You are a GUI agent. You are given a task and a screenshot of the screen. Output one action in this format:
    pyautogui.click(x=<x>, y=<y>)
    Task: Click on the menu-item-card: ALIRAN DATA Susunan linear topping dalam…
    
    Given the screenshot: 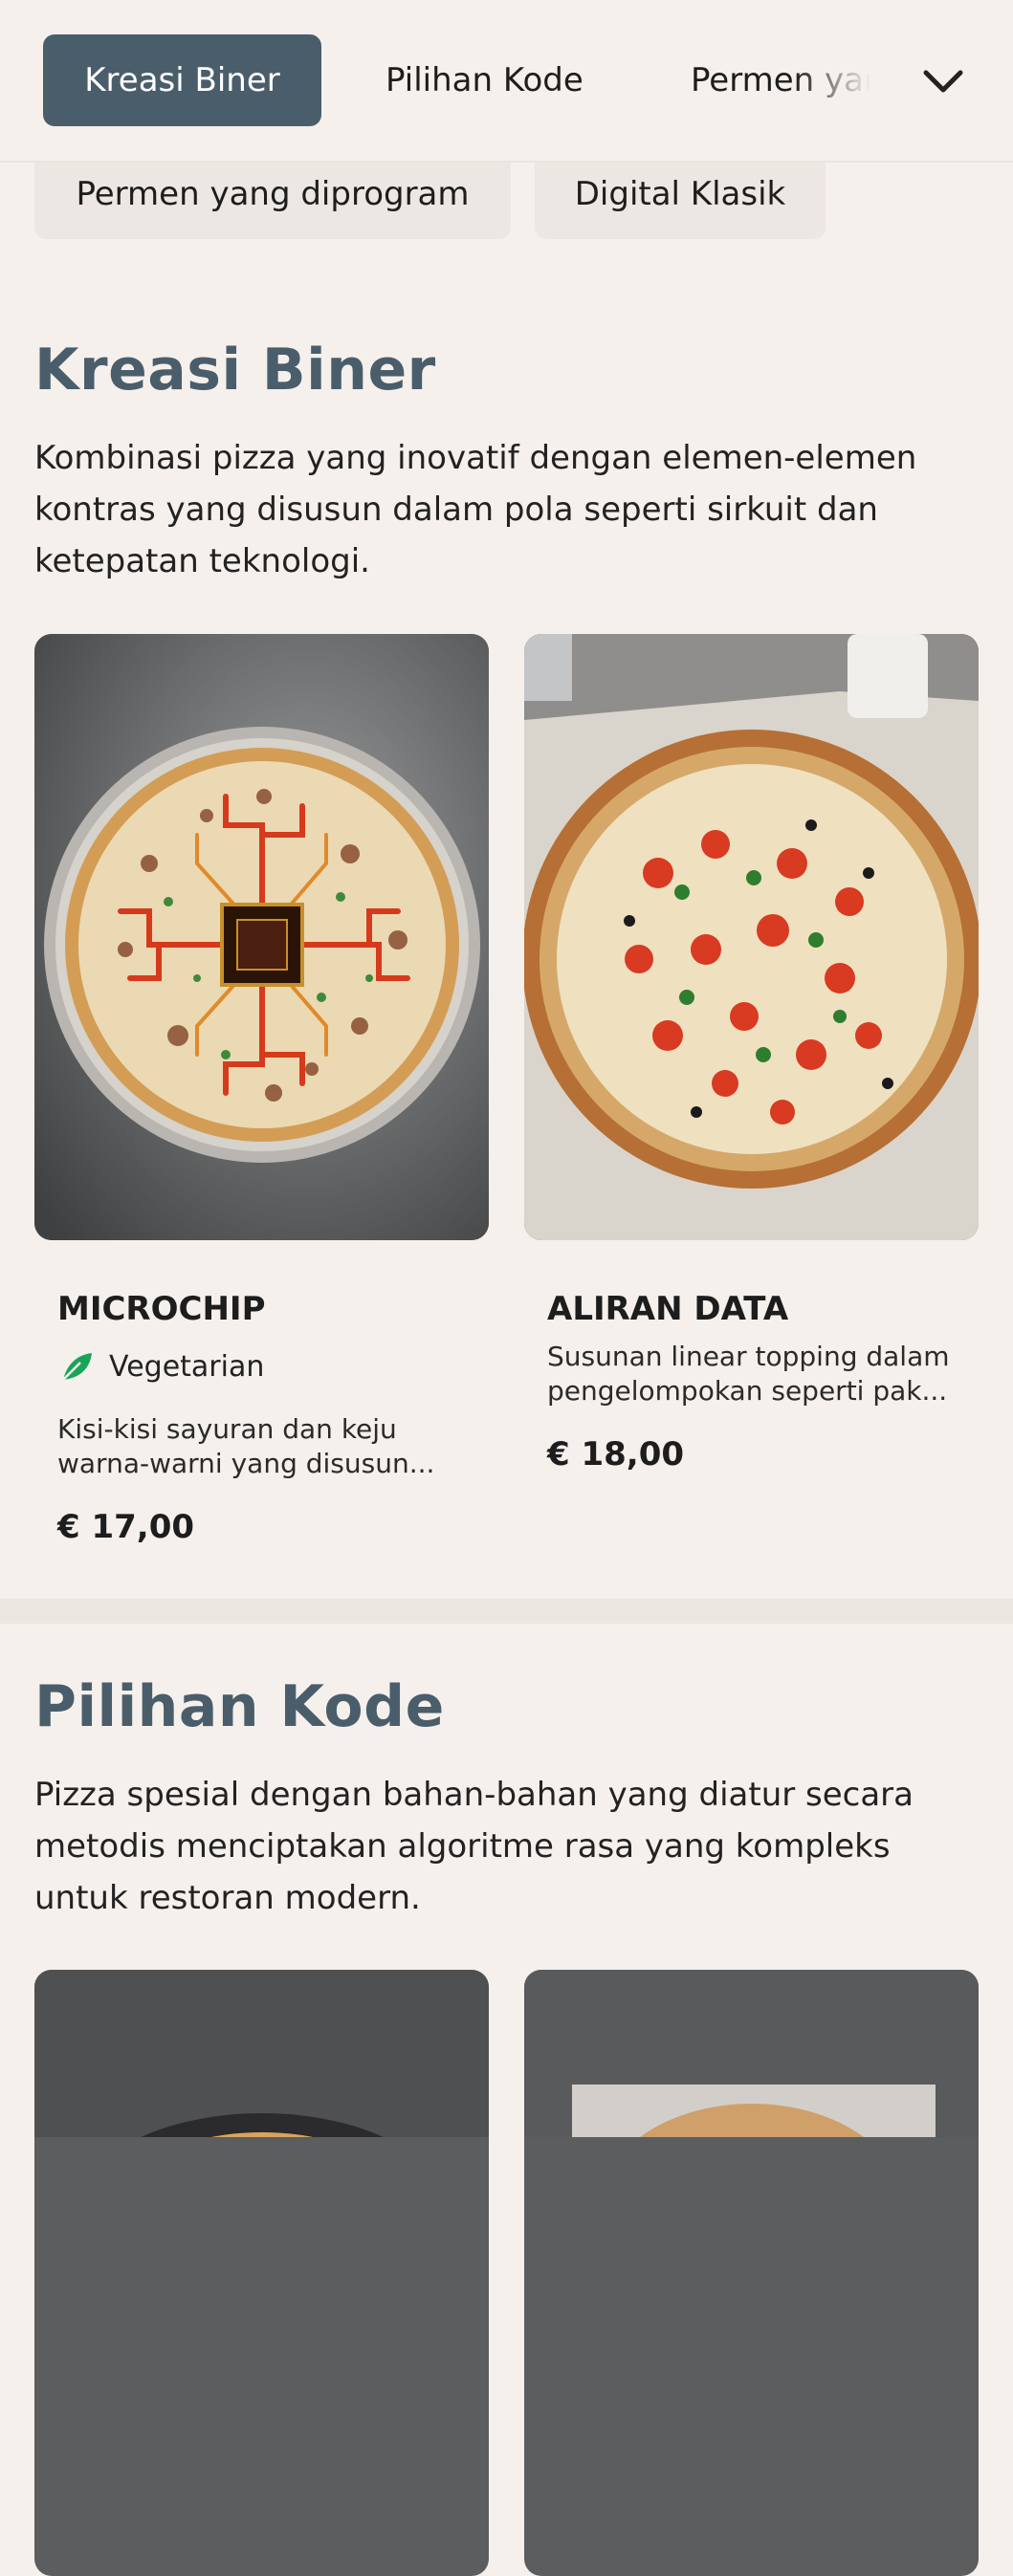 What is the action you would take?
    pyautogui.click(x=751, y=1054)
    